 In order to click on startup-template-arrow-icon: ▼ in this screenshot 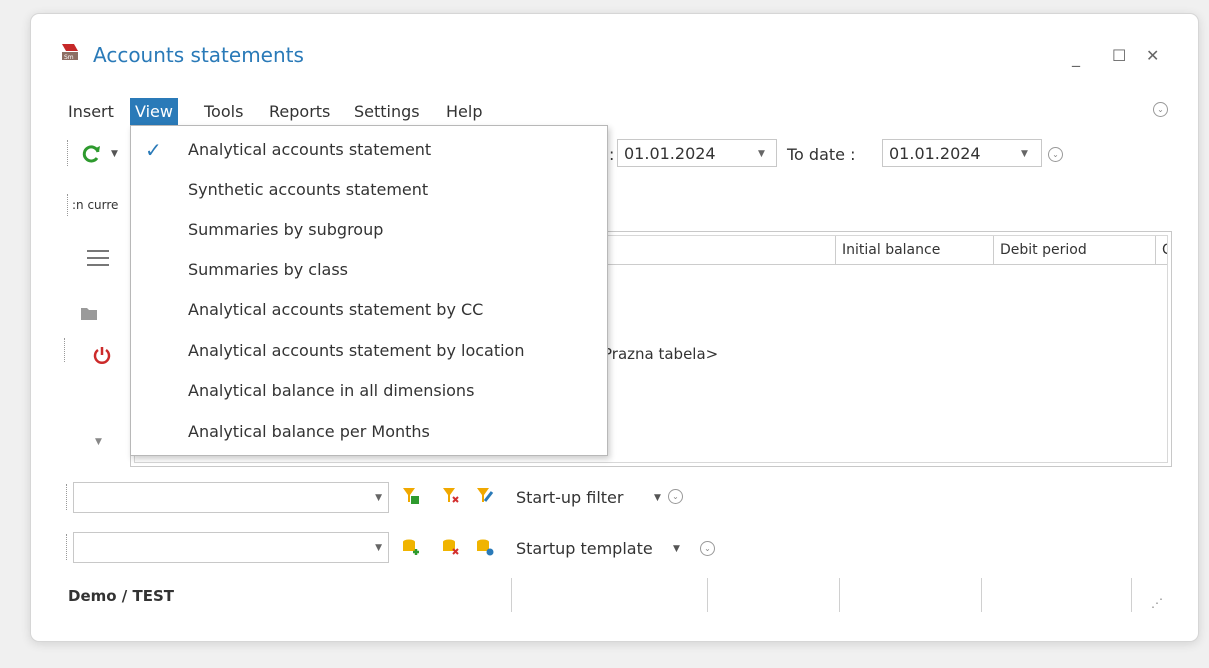, I will do `click(676, 549)`.